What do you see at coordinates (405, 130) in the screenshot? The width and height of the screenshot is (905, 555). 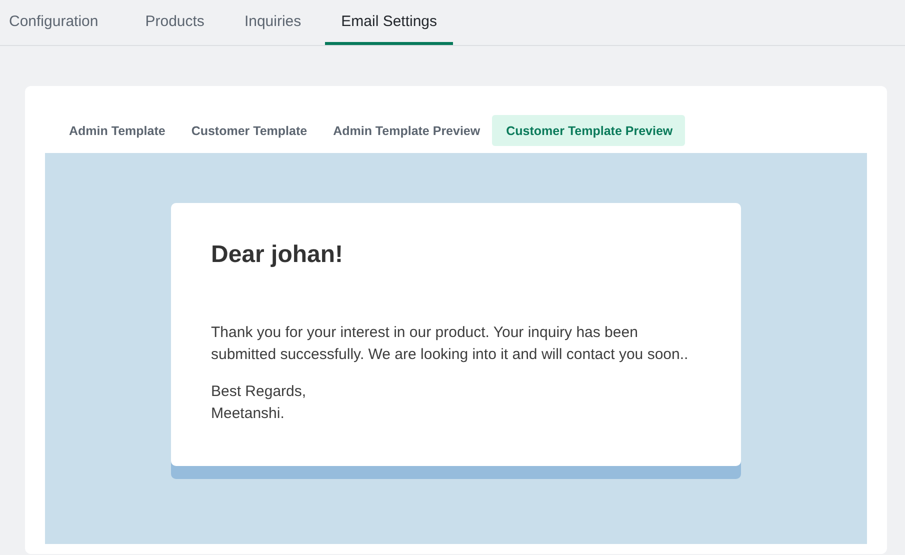 I see `template-tab: Admin Template Preview` at bounding box center [405, 130].